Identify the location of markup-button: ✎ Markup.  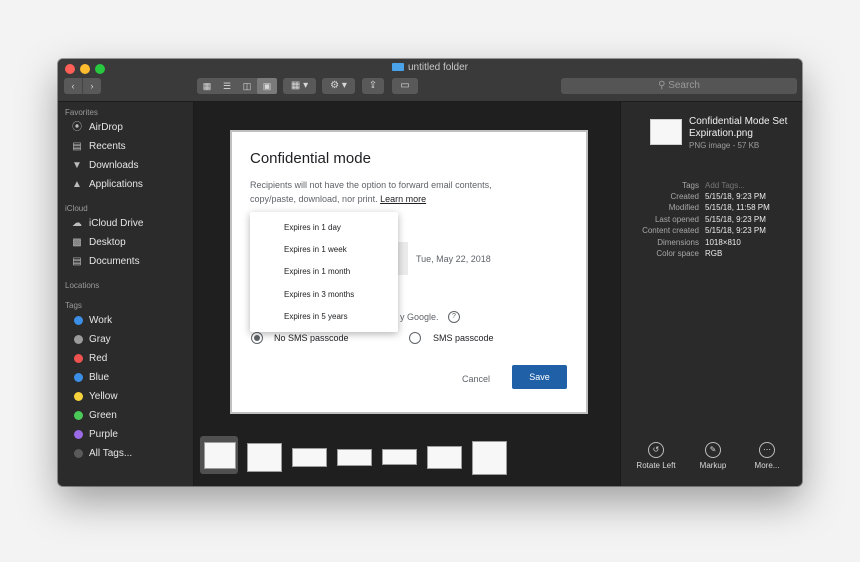
(713, 456).